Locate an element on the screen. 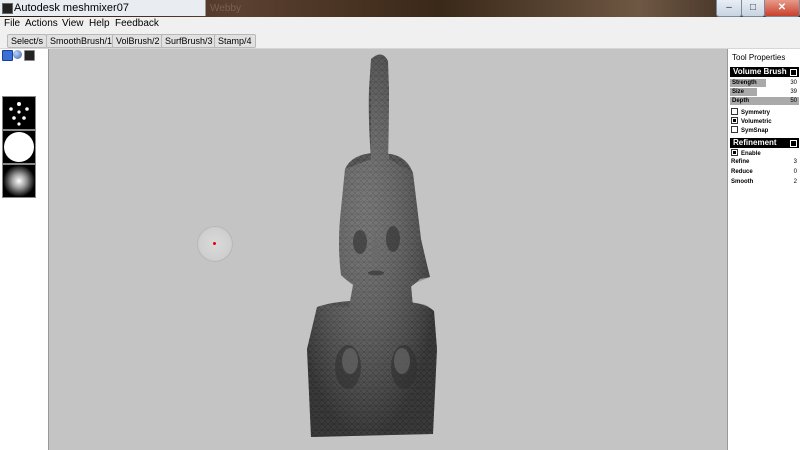 Image resolution: width=800 pixels, height=450 pixels. size-label: Size is located at coordinates (738, 92).